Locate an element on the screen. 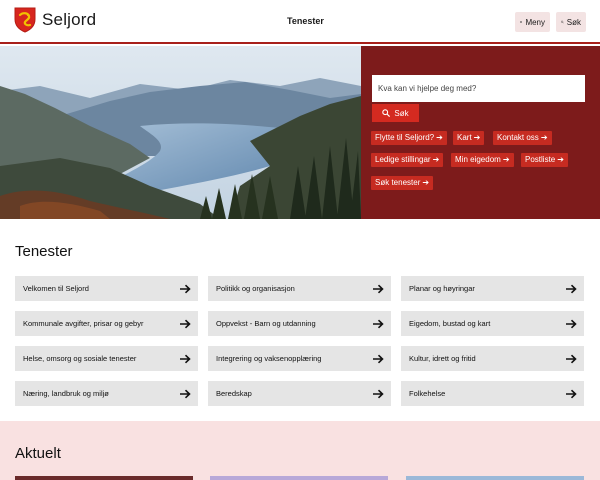 Image resolution: width=600 pixels, height=480 pixels. service-tile: Planar og høyringar is located at coordinates (492, 288).